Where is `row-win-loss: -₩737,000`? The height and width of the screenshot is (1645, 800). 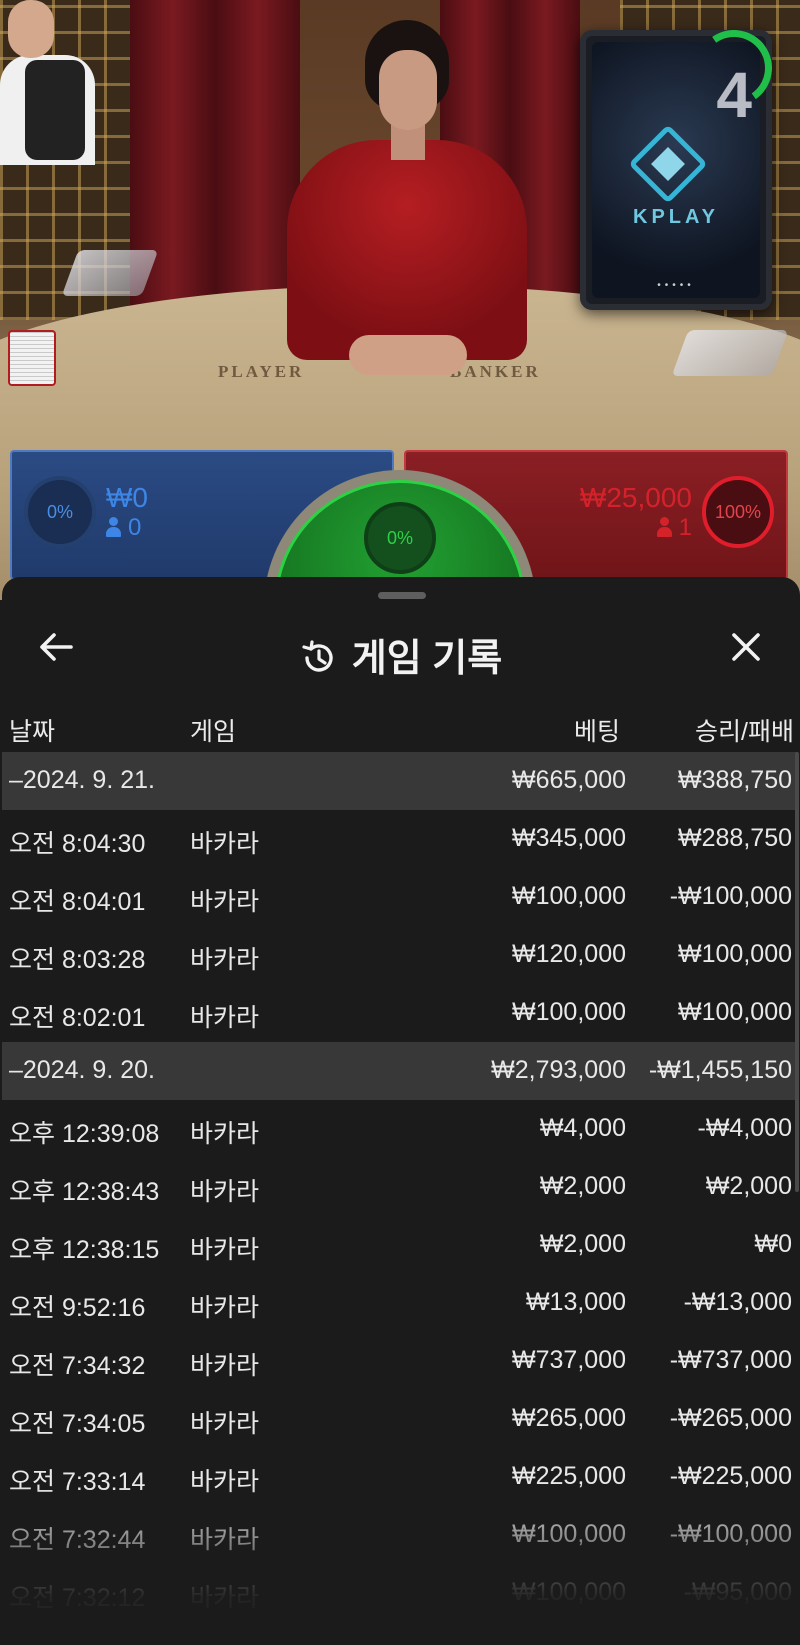 row-win-loss: -₩737,000 is located at coordinates (730, 1360).